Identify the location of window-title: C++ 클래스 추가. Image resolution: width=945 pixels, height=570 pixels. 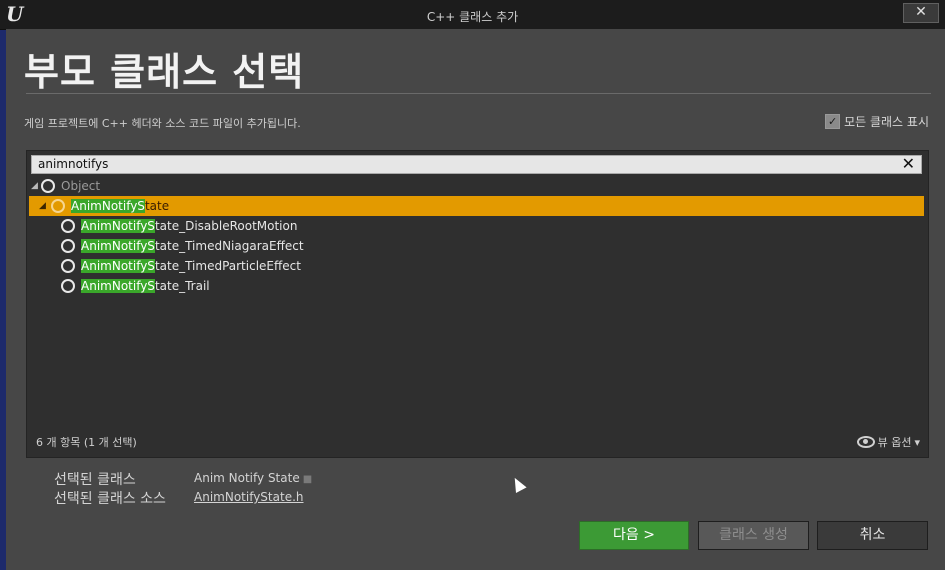
(472, 17).